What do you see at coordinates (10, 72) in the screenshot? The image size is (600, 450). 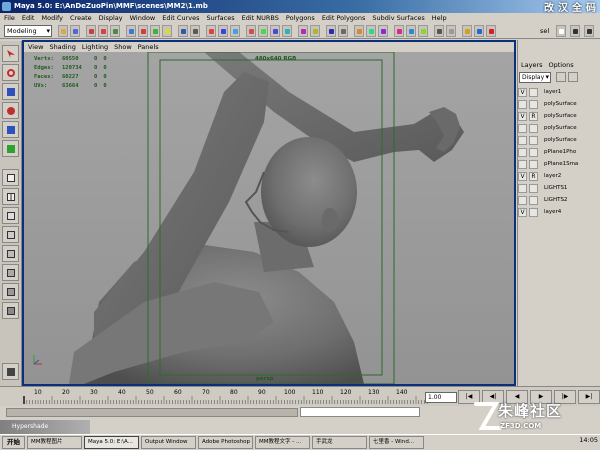 I see `lasso-tool` at bounding box center [10, 72].